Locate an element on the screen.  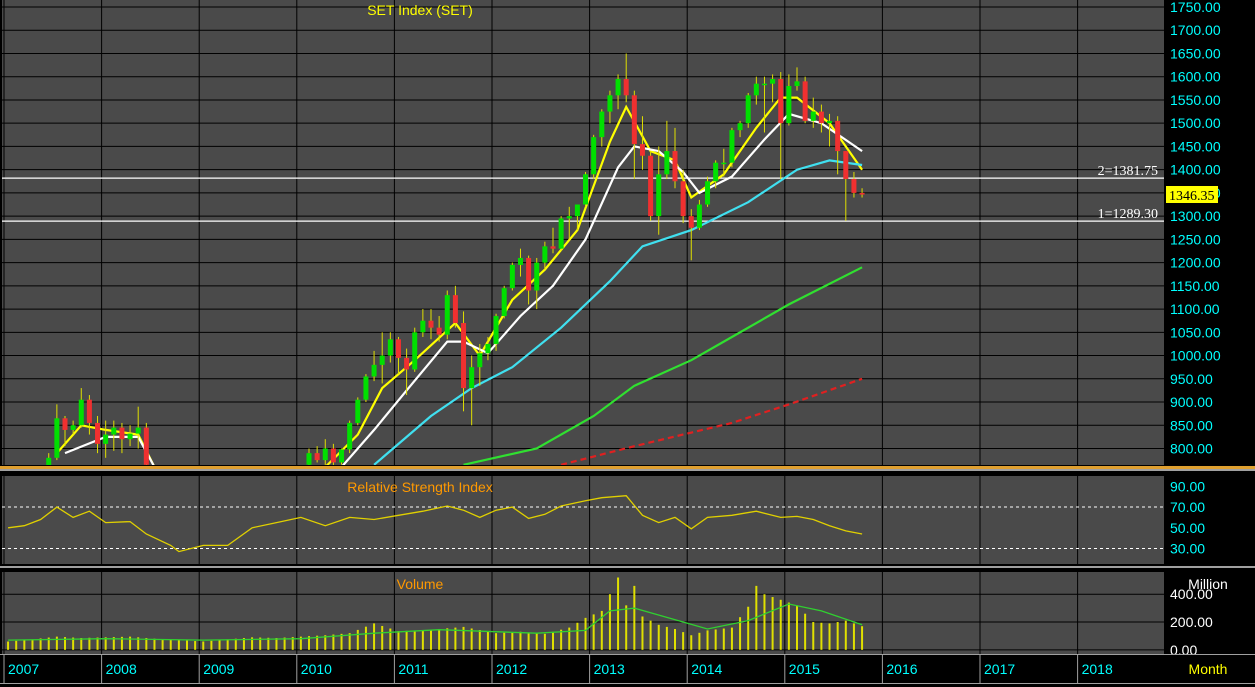
x-tick-label: 2017 is located at coordinates (999, 669).